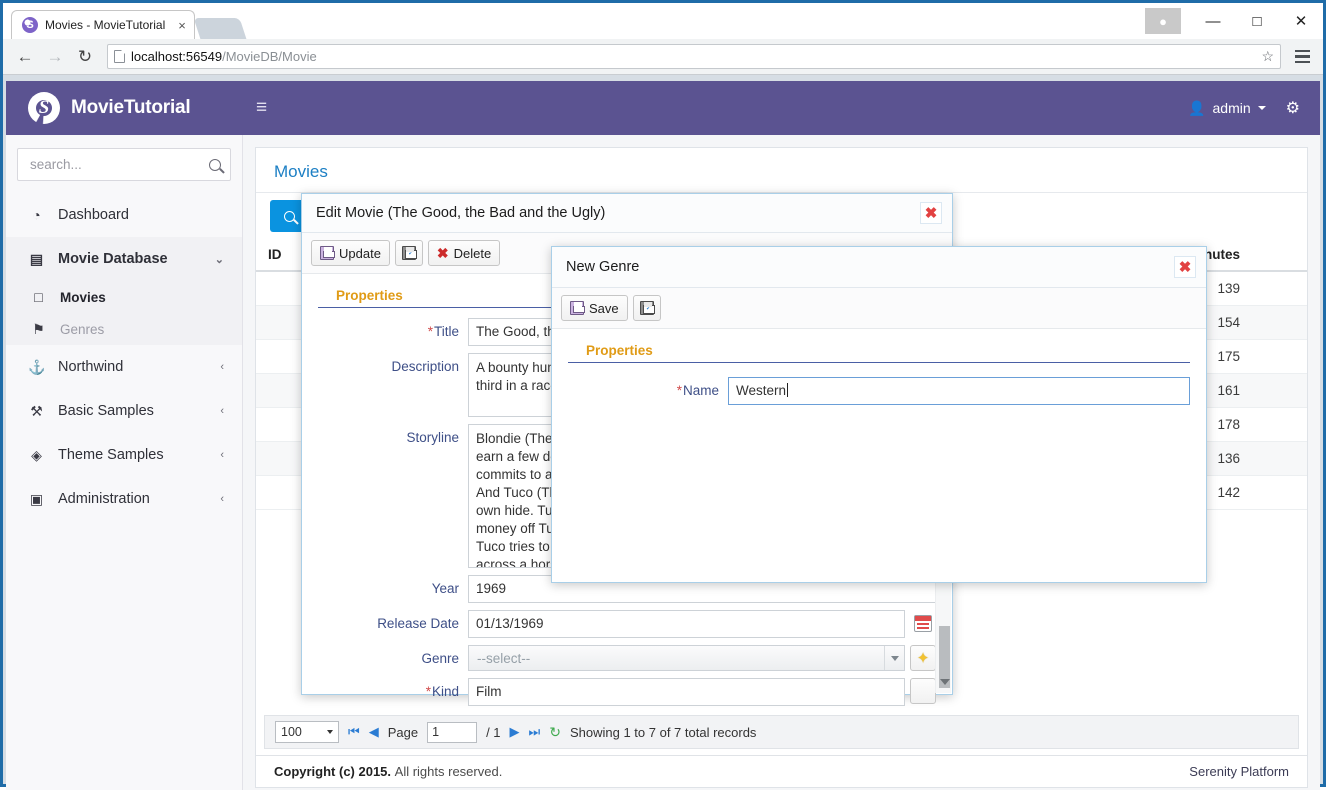 The width and height of the screenshot is (1326, 790). Describe the element at coordinates (555, 732) in the screenshot. I see `refresh-icon: ↻` at that location.